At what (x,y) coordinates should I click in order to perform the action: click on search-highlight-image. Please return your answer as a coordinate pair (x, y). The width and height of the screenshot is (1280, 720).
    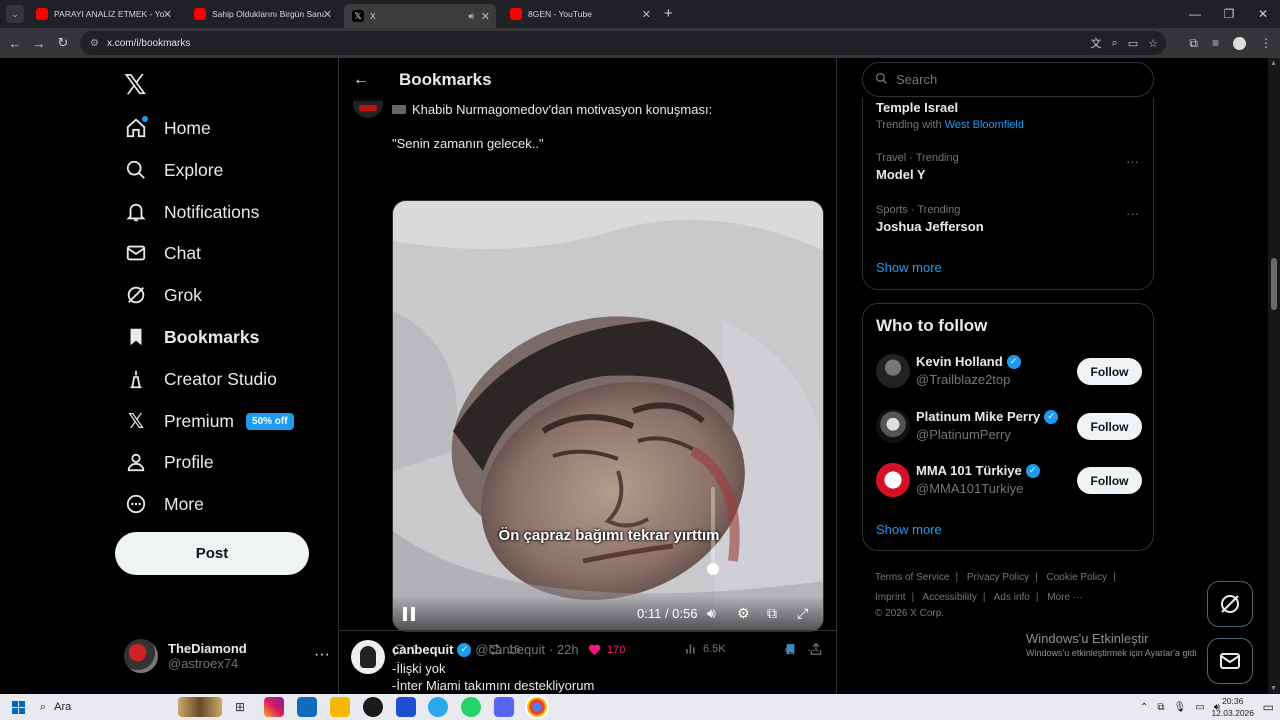
    Looking at the image, I should click on (200, 707).